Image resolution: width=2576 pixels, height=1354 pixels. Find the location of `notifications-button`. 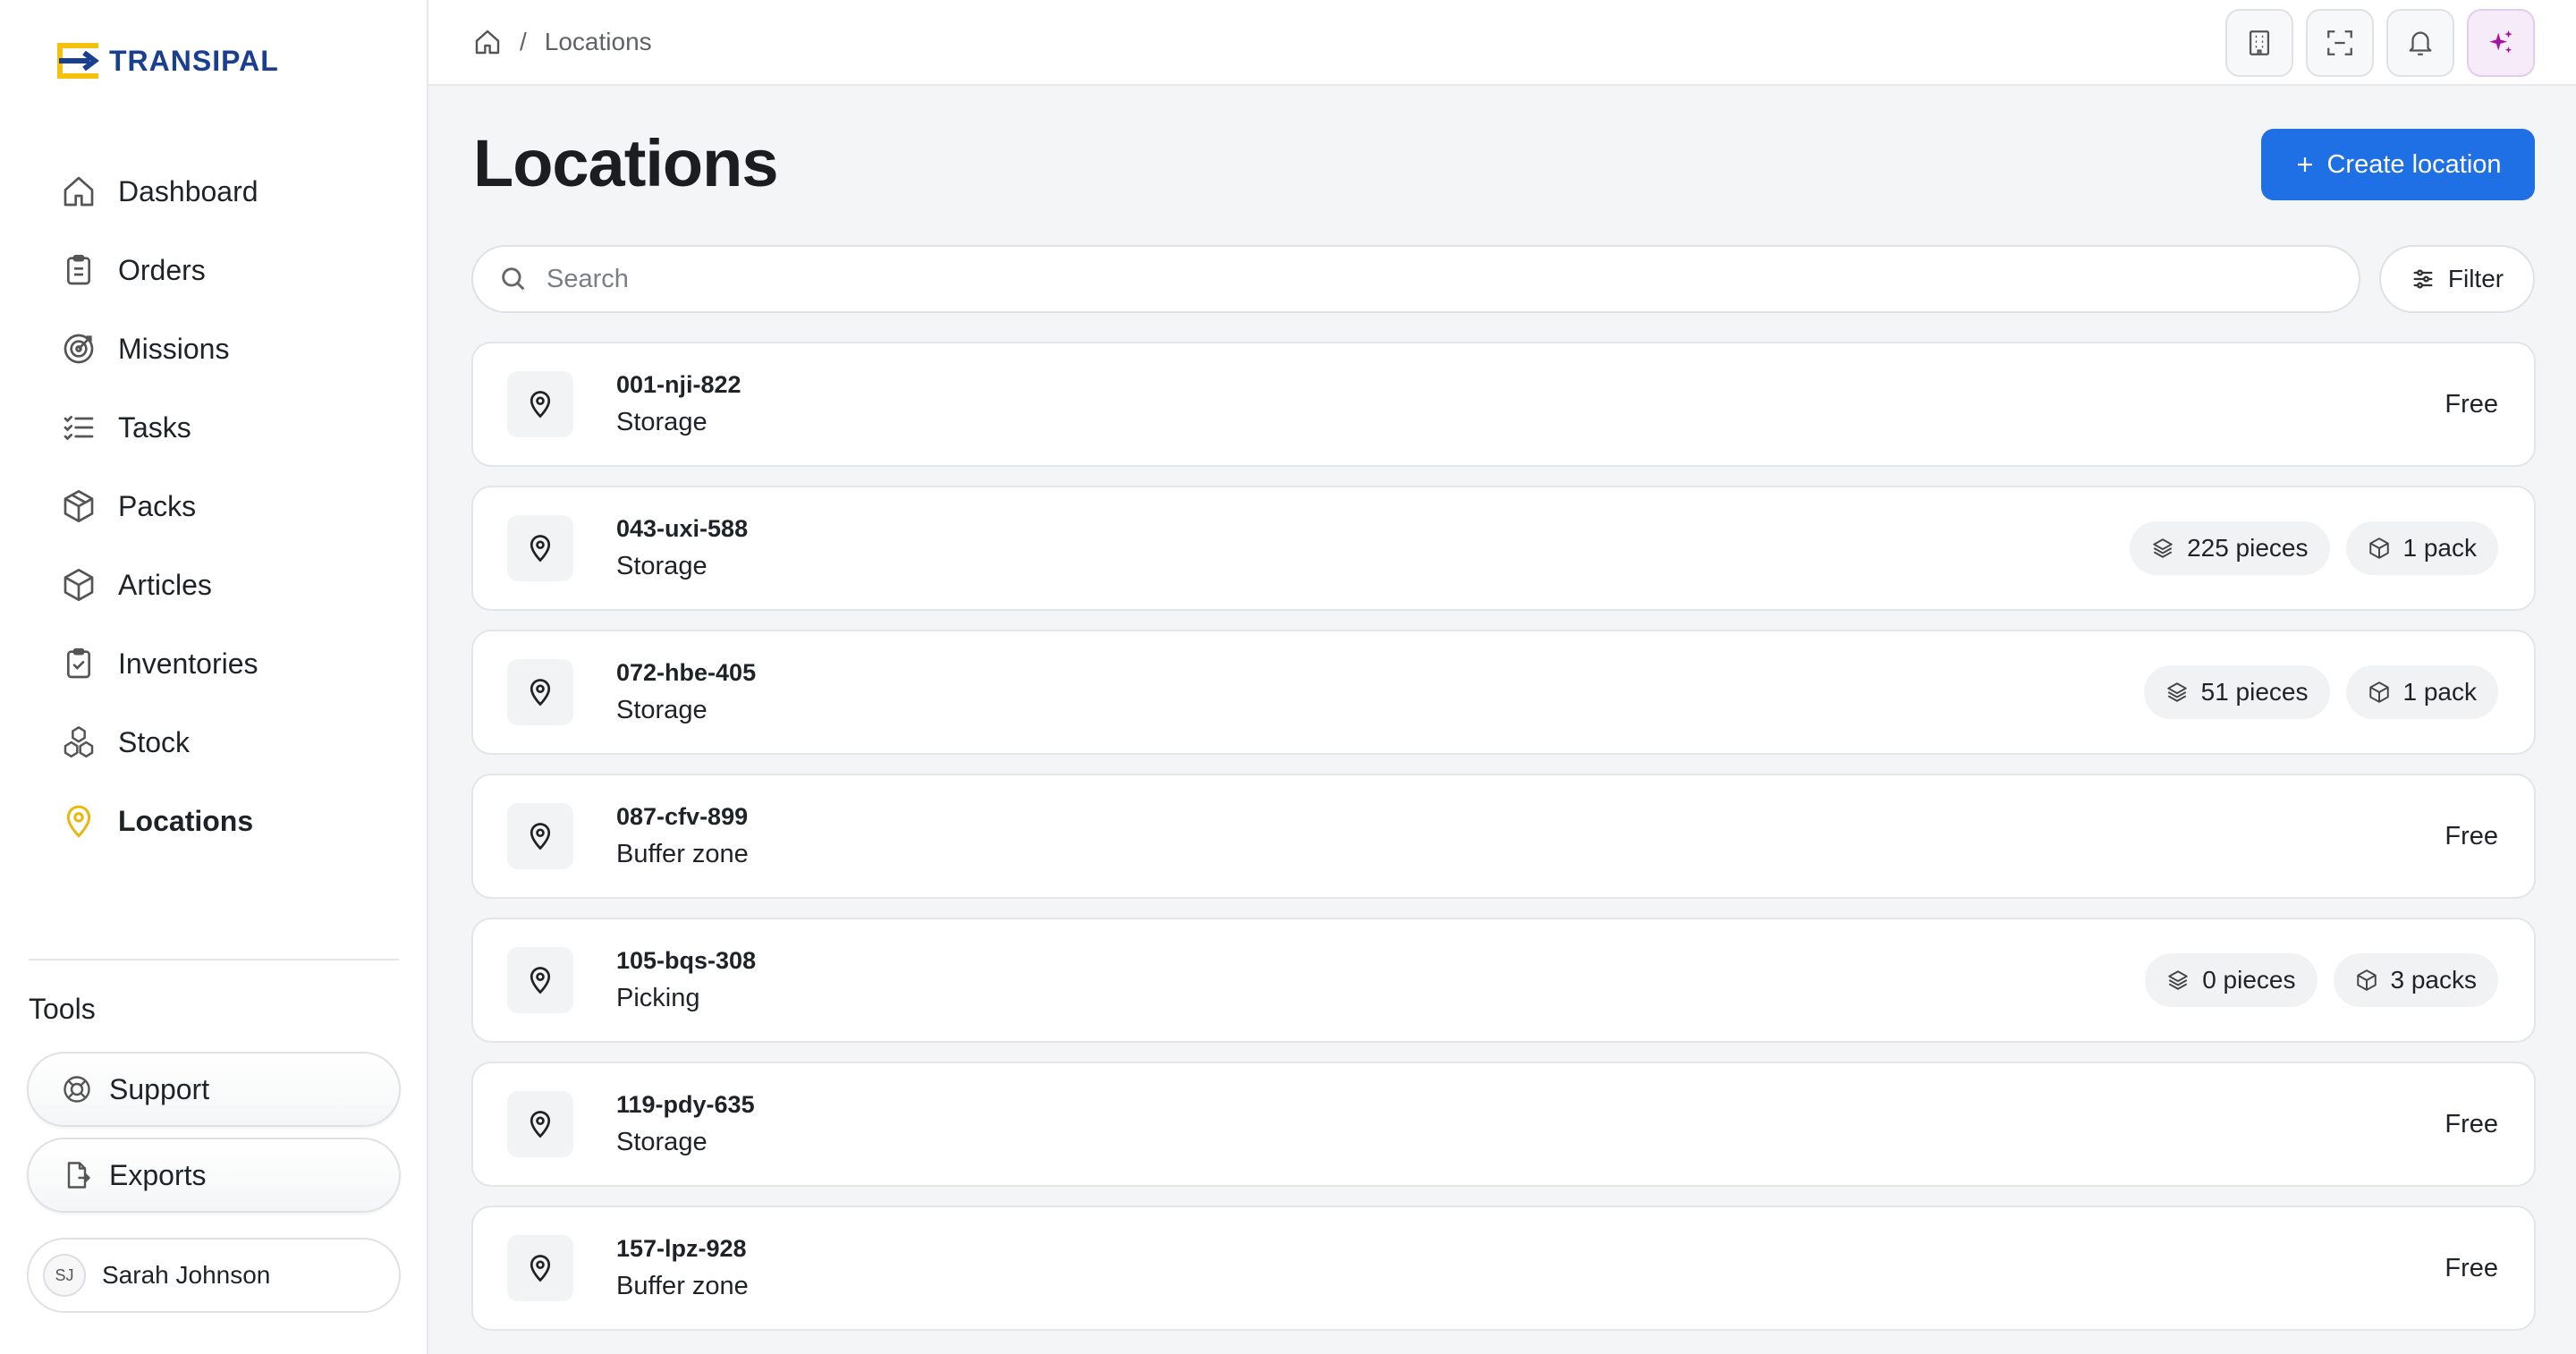

notifications-button is located at coordinates (2420, 43).